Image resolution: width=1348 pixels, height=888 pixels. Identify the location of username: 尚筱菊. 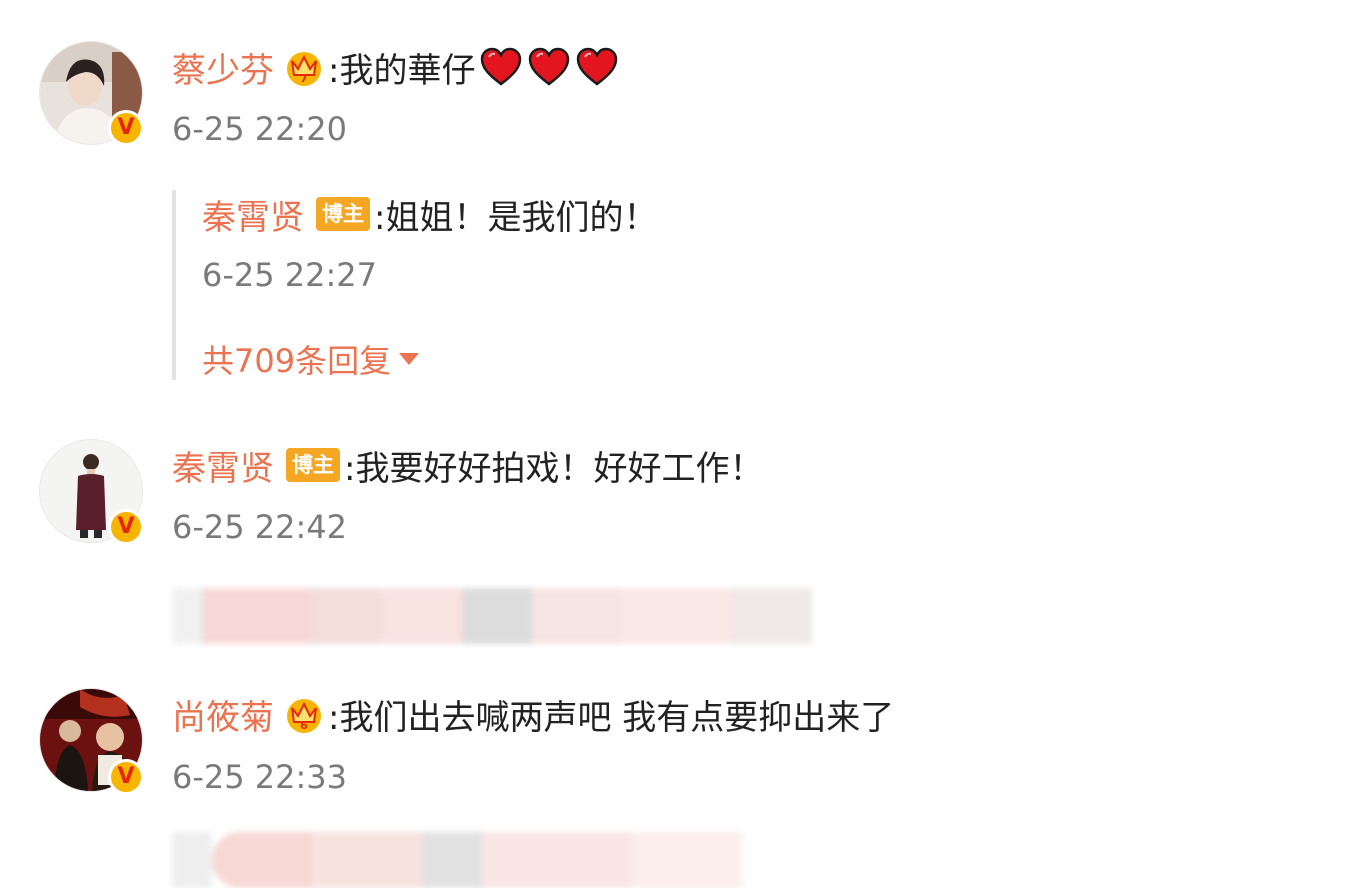
(223, 714).